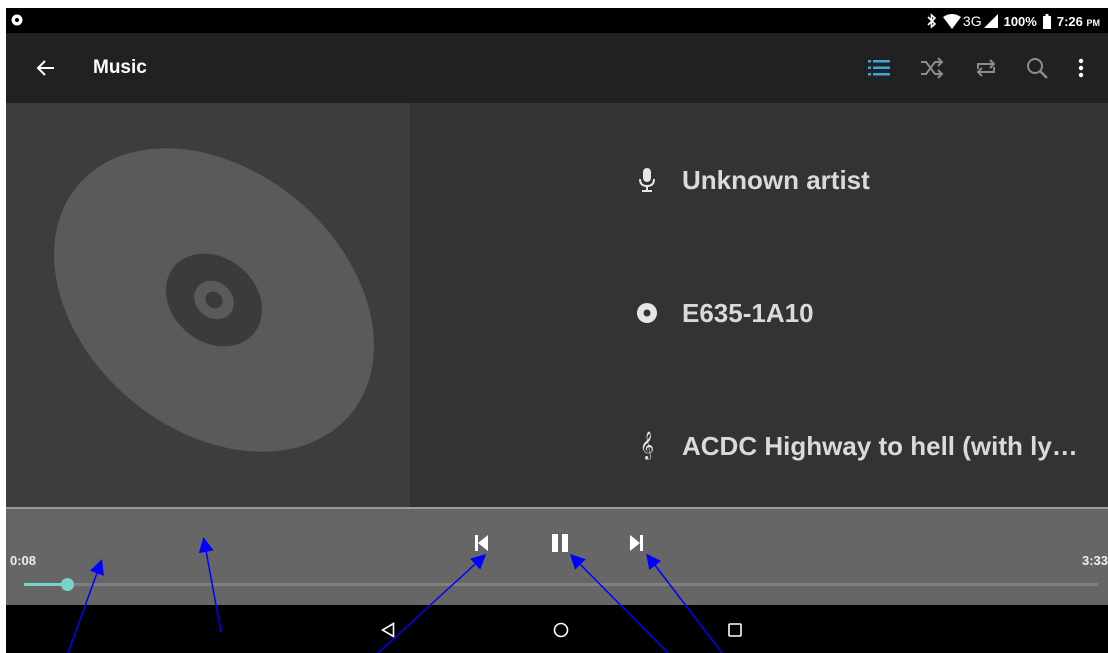 The width and height of the screenshot is (1108, 653). What do you see at coordinates (951, 21) in the screenshot?
I see `wifi-icon` at bounding box center [951, 21].